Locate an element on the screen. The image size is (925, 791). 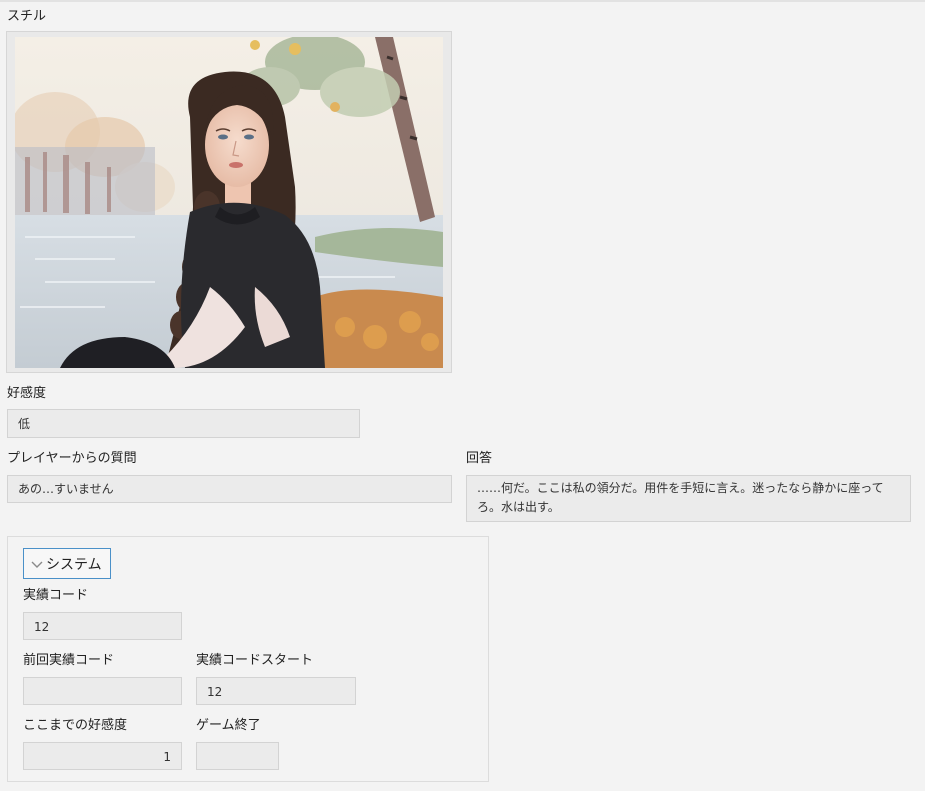
chevron-down-icon is located at coordinates (37, 564).